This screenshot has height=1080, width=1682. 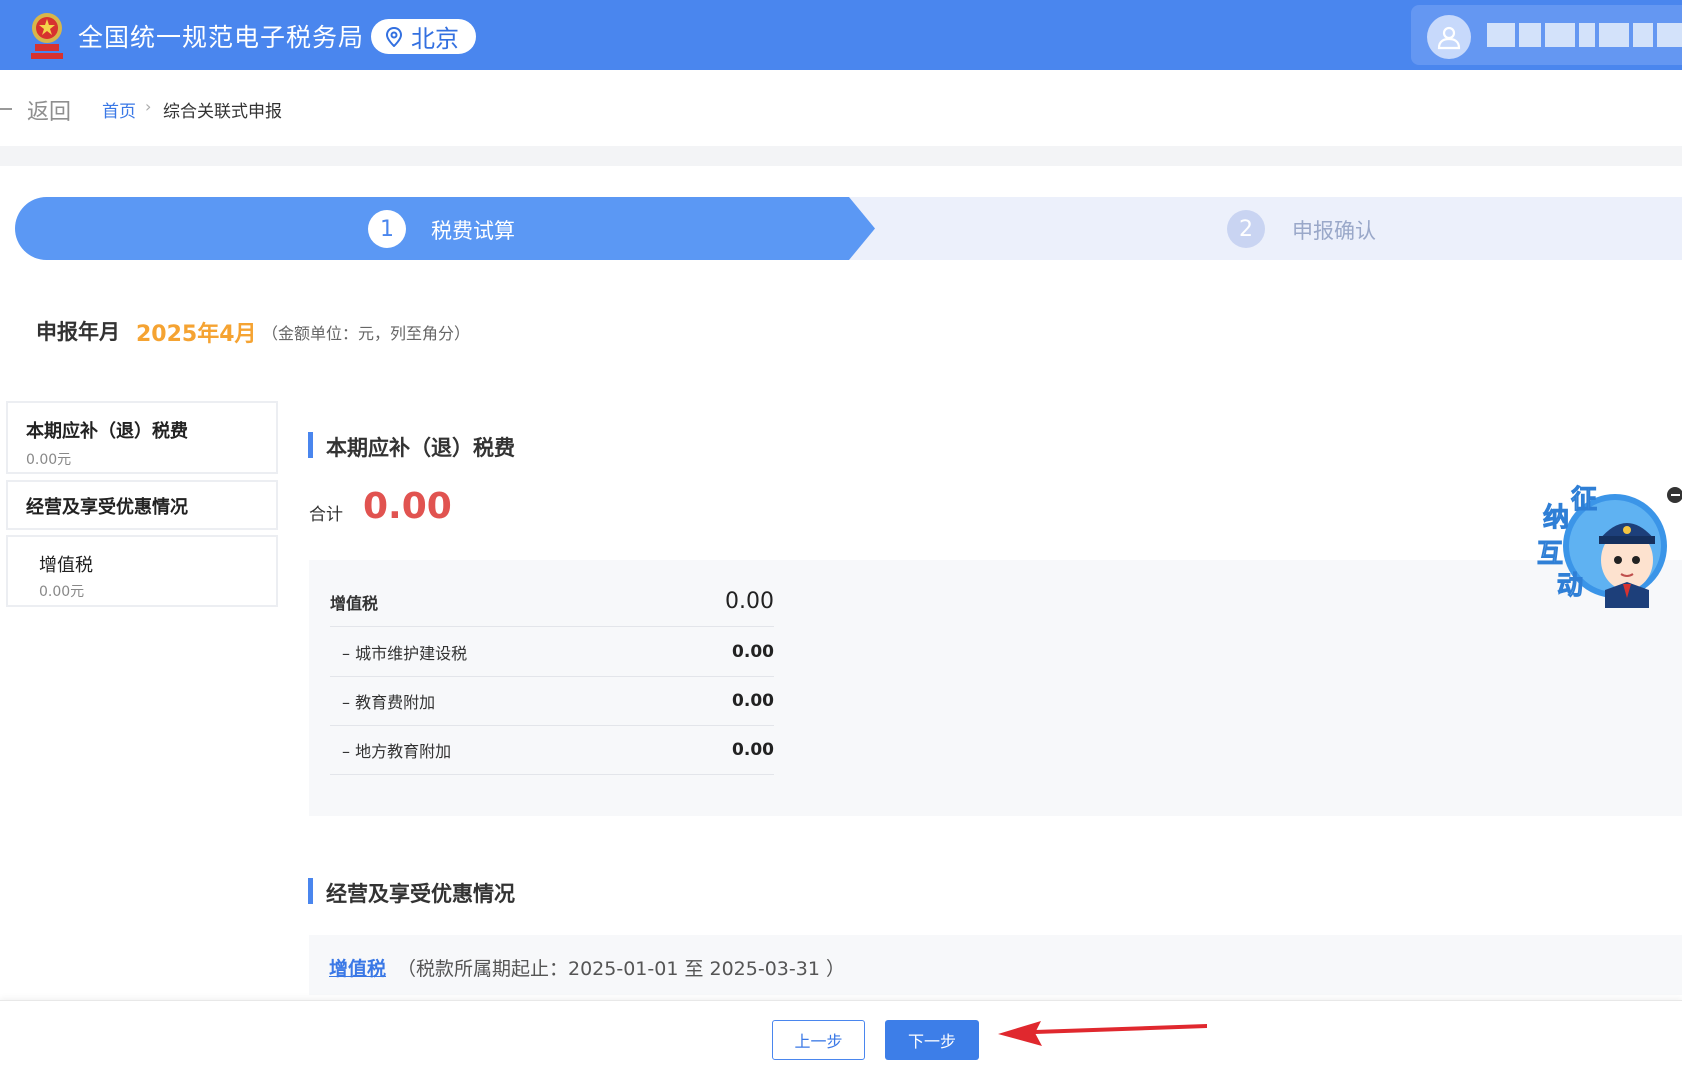 I want to click on period-value: 2025年4月, so click(x=196, y=334).